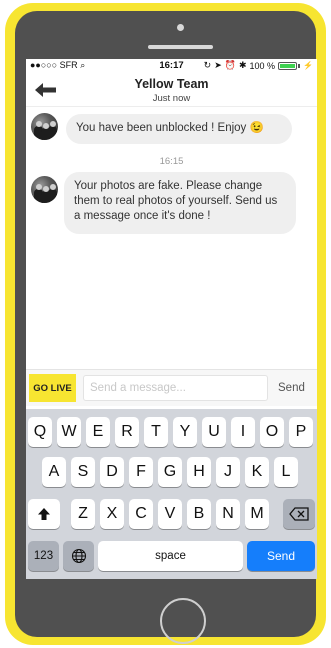 This screenshot has height=648, width=331. I want to click on key-z: Z, so click(83, 514).